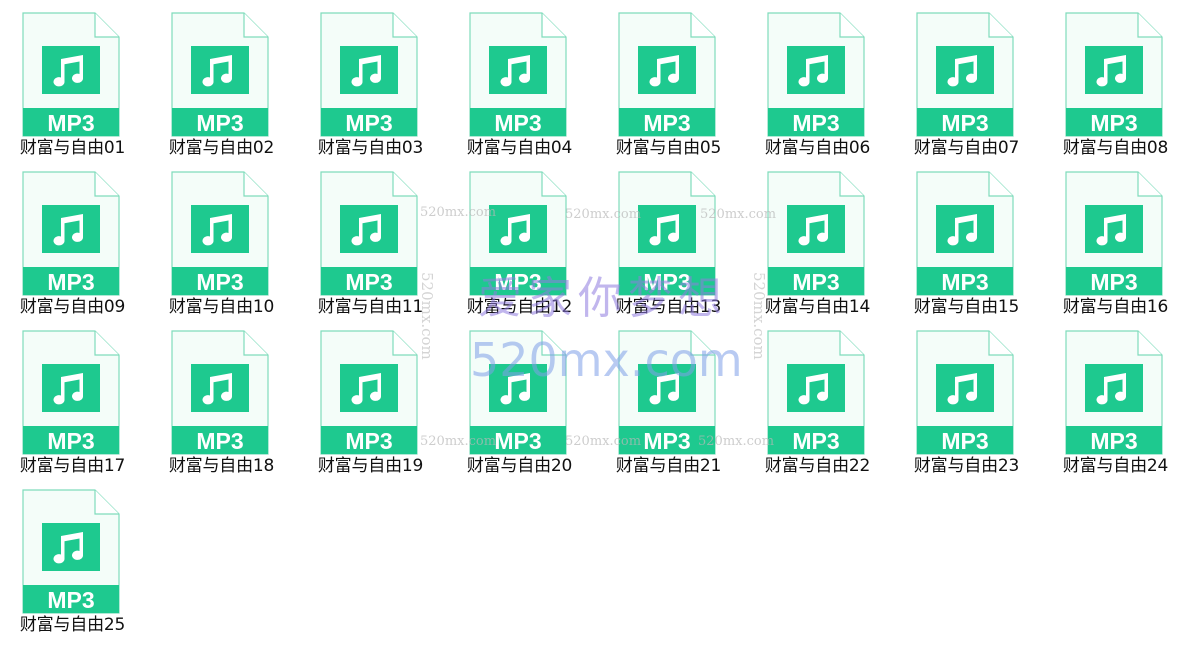 The width and height of the screenshot is (1187, 650). Describe the element at coordinates (817, 307) in the screenshot. I see `file-name-label: 财富与自由14` at that location.